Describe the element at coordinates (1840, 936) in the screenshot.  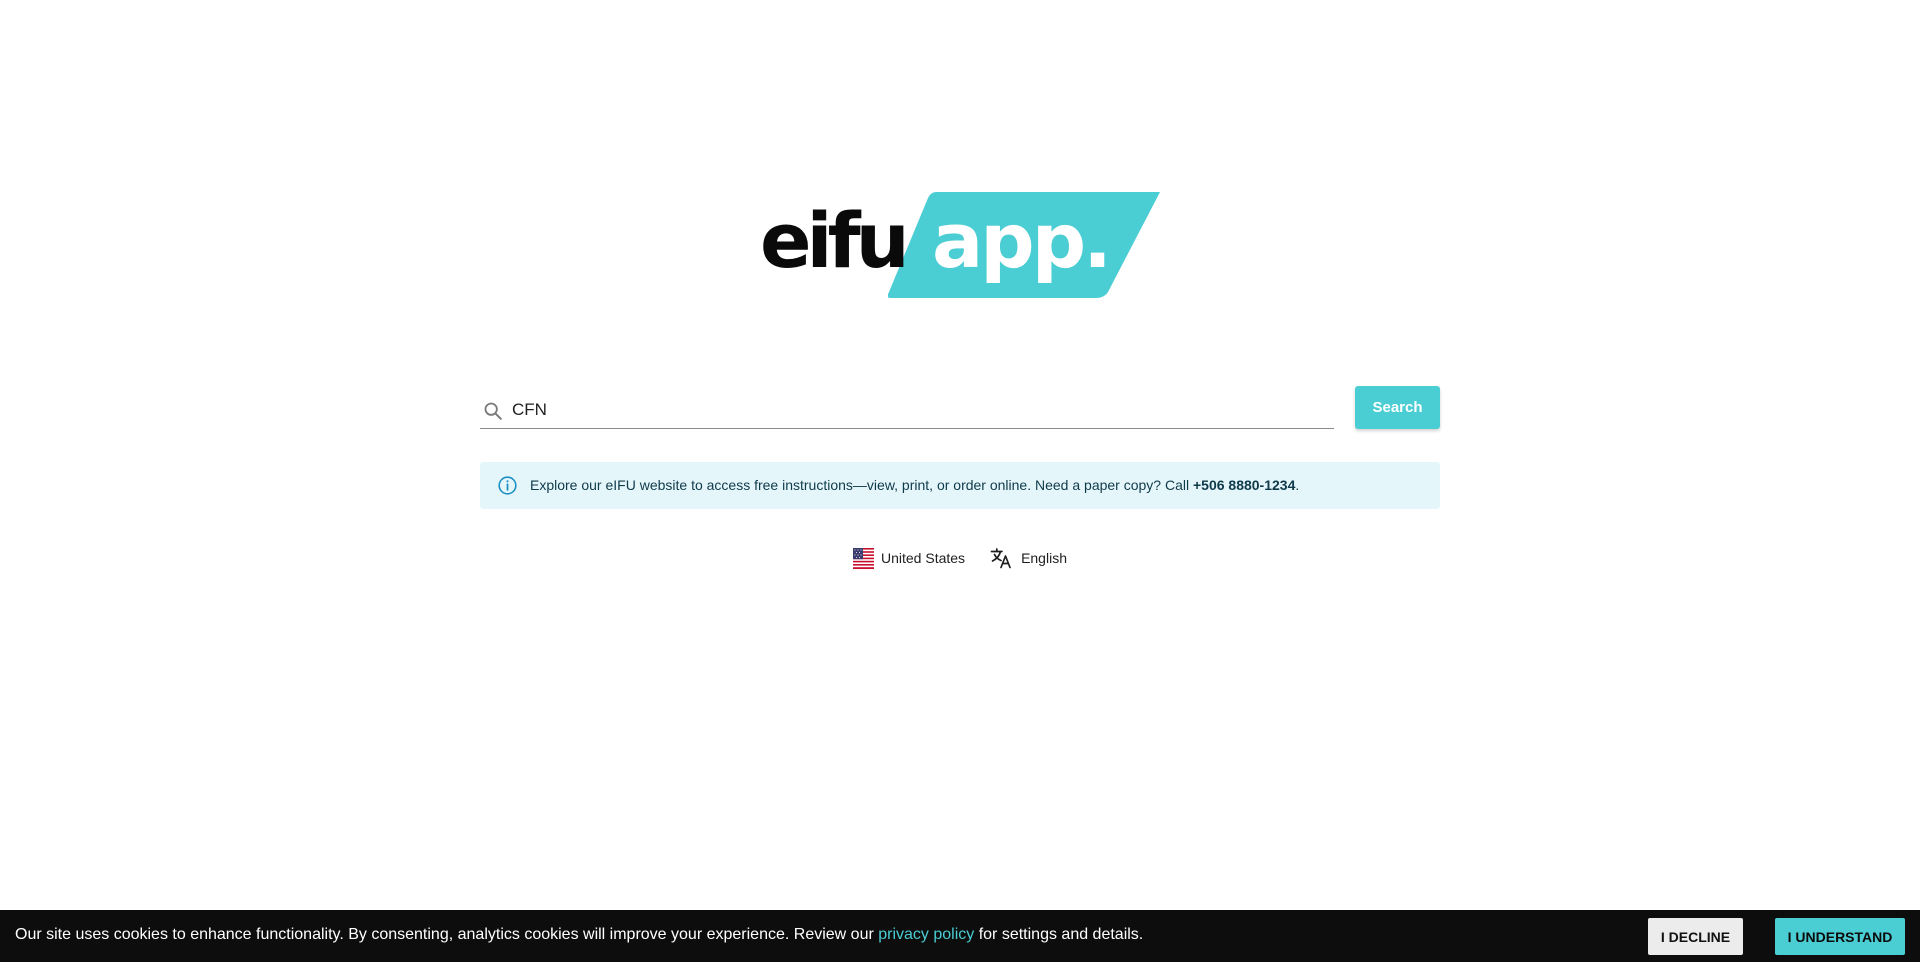
I see `accept-cookies-button: I UNDERSTAND` at that location.